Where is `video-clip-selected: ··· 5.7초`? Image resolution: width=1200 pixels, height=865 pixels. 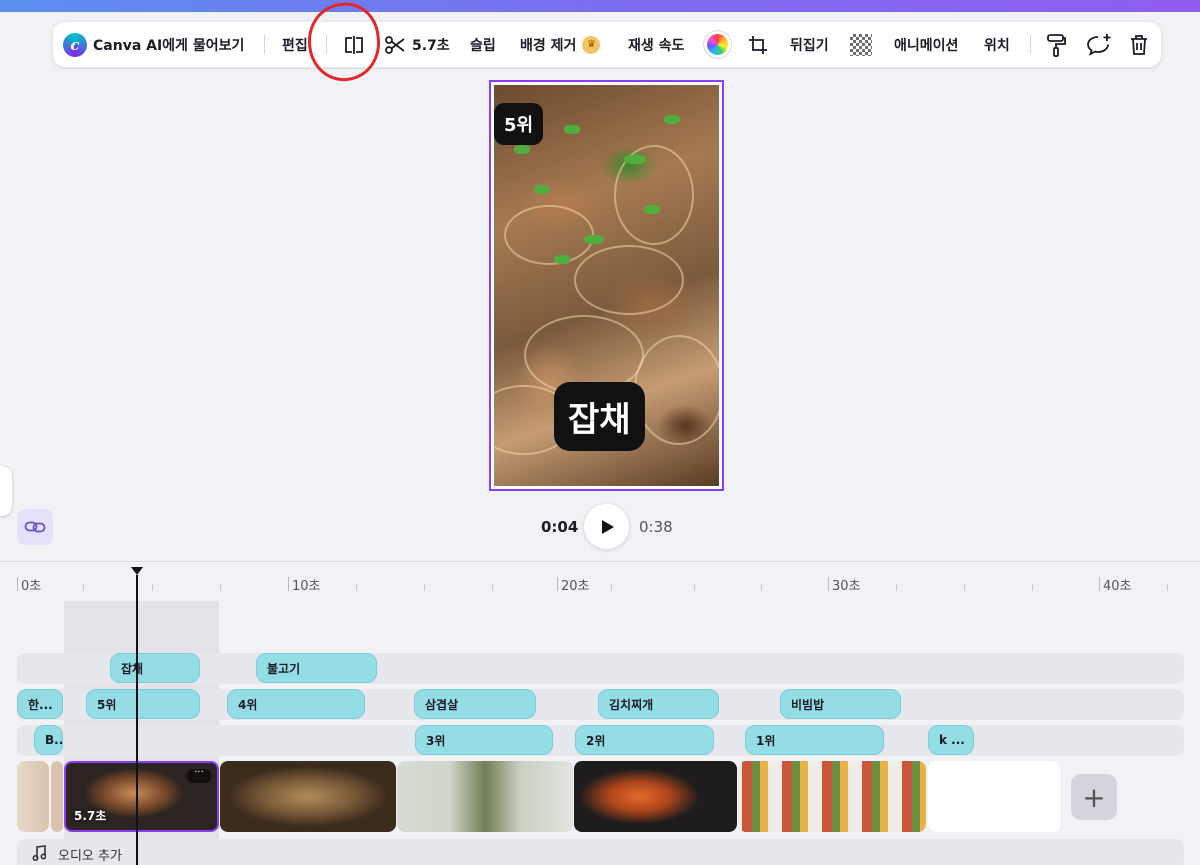
video-clip-selected: ··· 5.7초 is located at coordinates (141, 796).